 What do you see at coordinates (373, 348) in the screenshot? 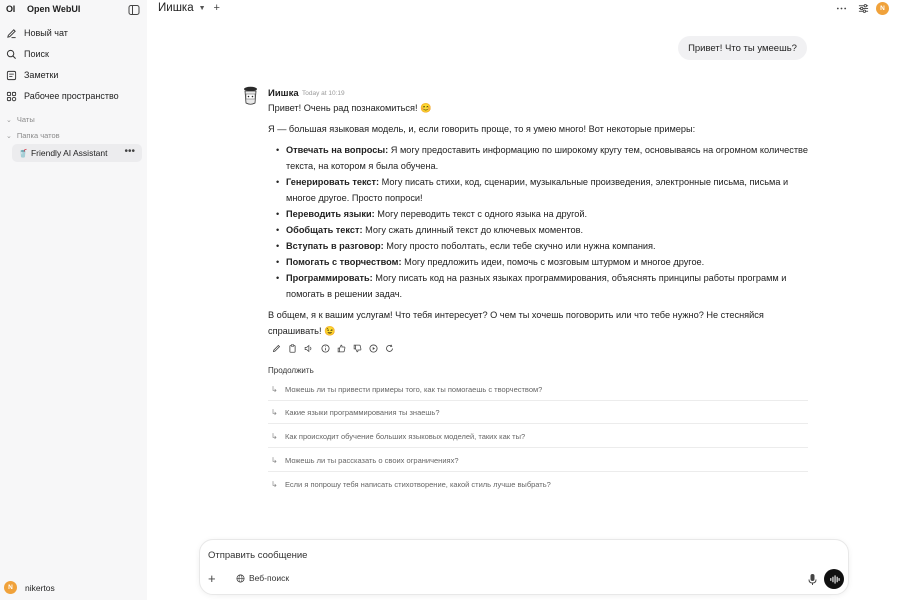
I see `play-icon` at bounding box center [373, 348].